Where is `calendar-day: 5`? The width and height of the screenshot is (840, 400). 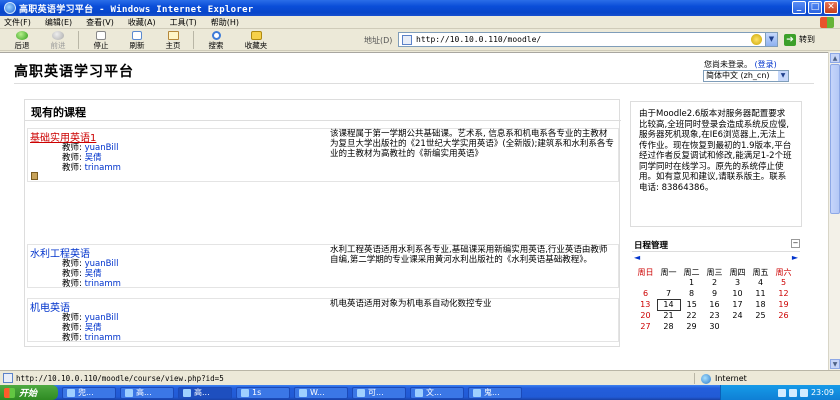 calendar-day: 5 is located at coordinates (783, 282).